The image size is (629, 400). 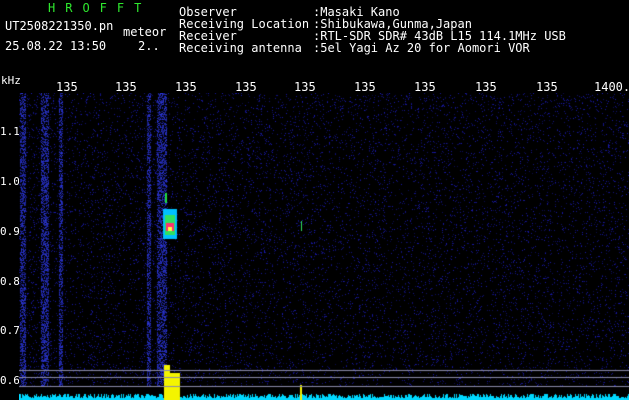 What do you see at coordinates (59, 26) in the screenshot?
I see `file-name: UT2508221350.pn` at bounding box center [59, 26].